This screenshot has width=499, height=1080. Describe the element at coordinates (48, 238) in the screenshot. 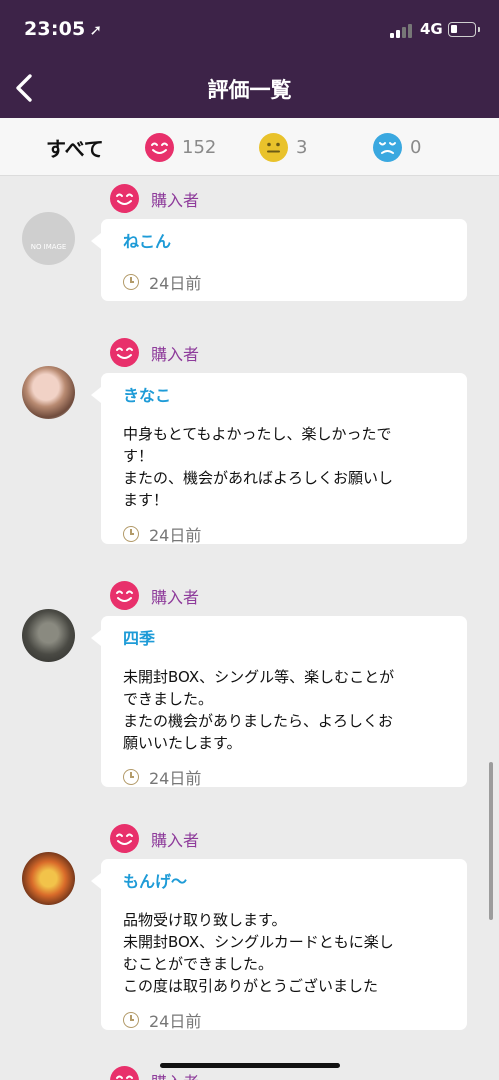

I see `avatar: NO IMAGE` at that location.